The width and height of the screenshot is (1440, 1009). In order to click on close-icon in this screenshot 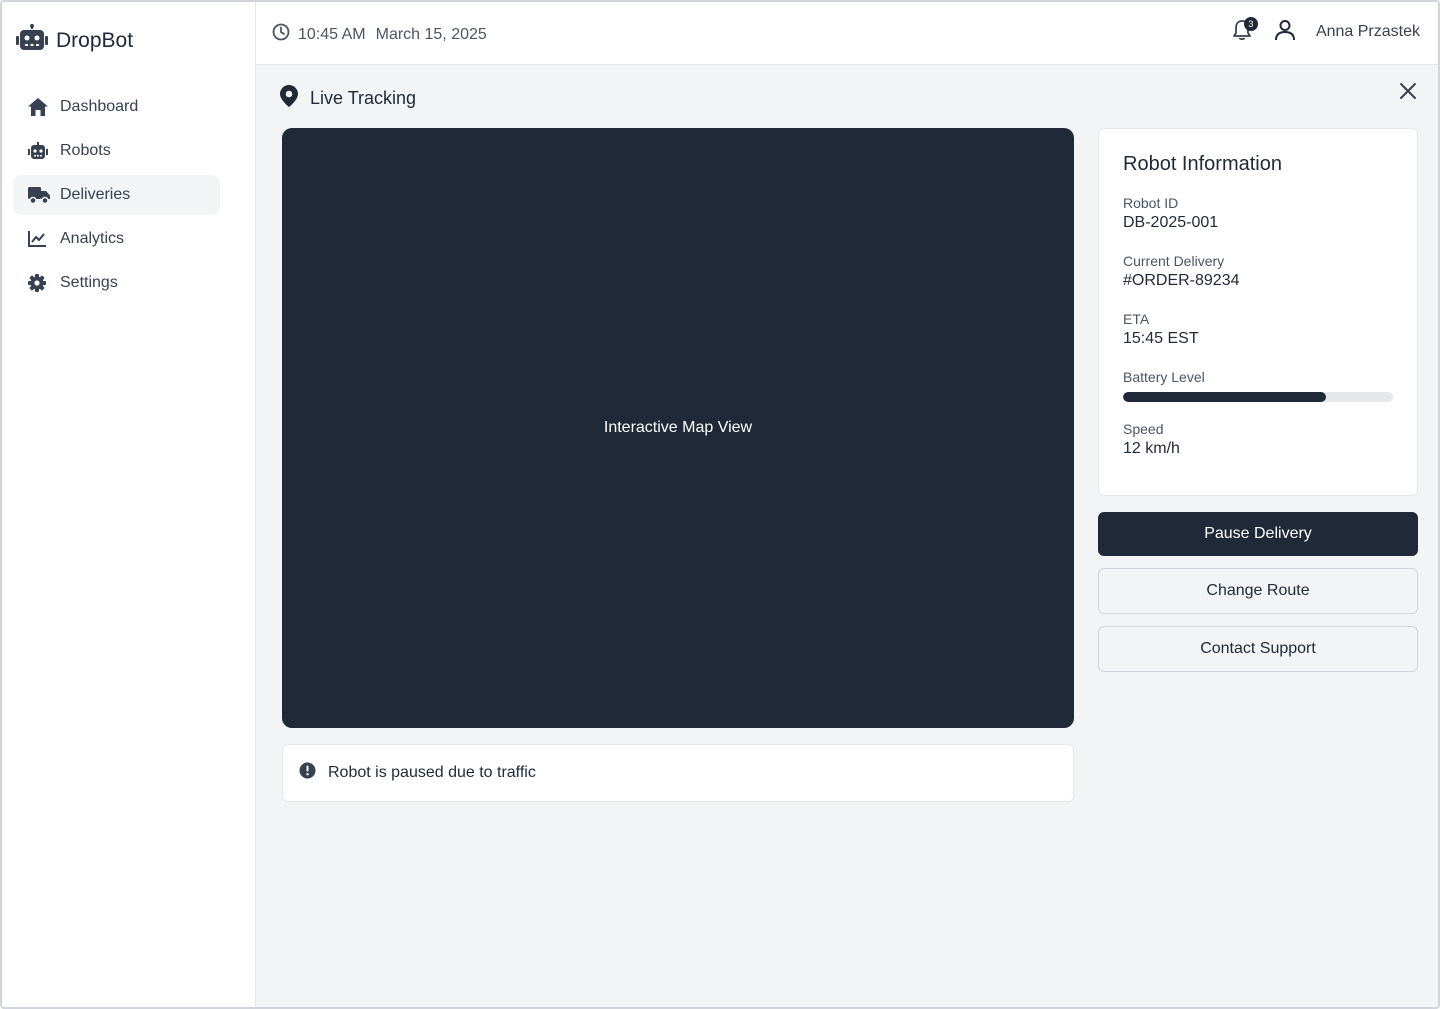, I will do `click(1408, 93)`.